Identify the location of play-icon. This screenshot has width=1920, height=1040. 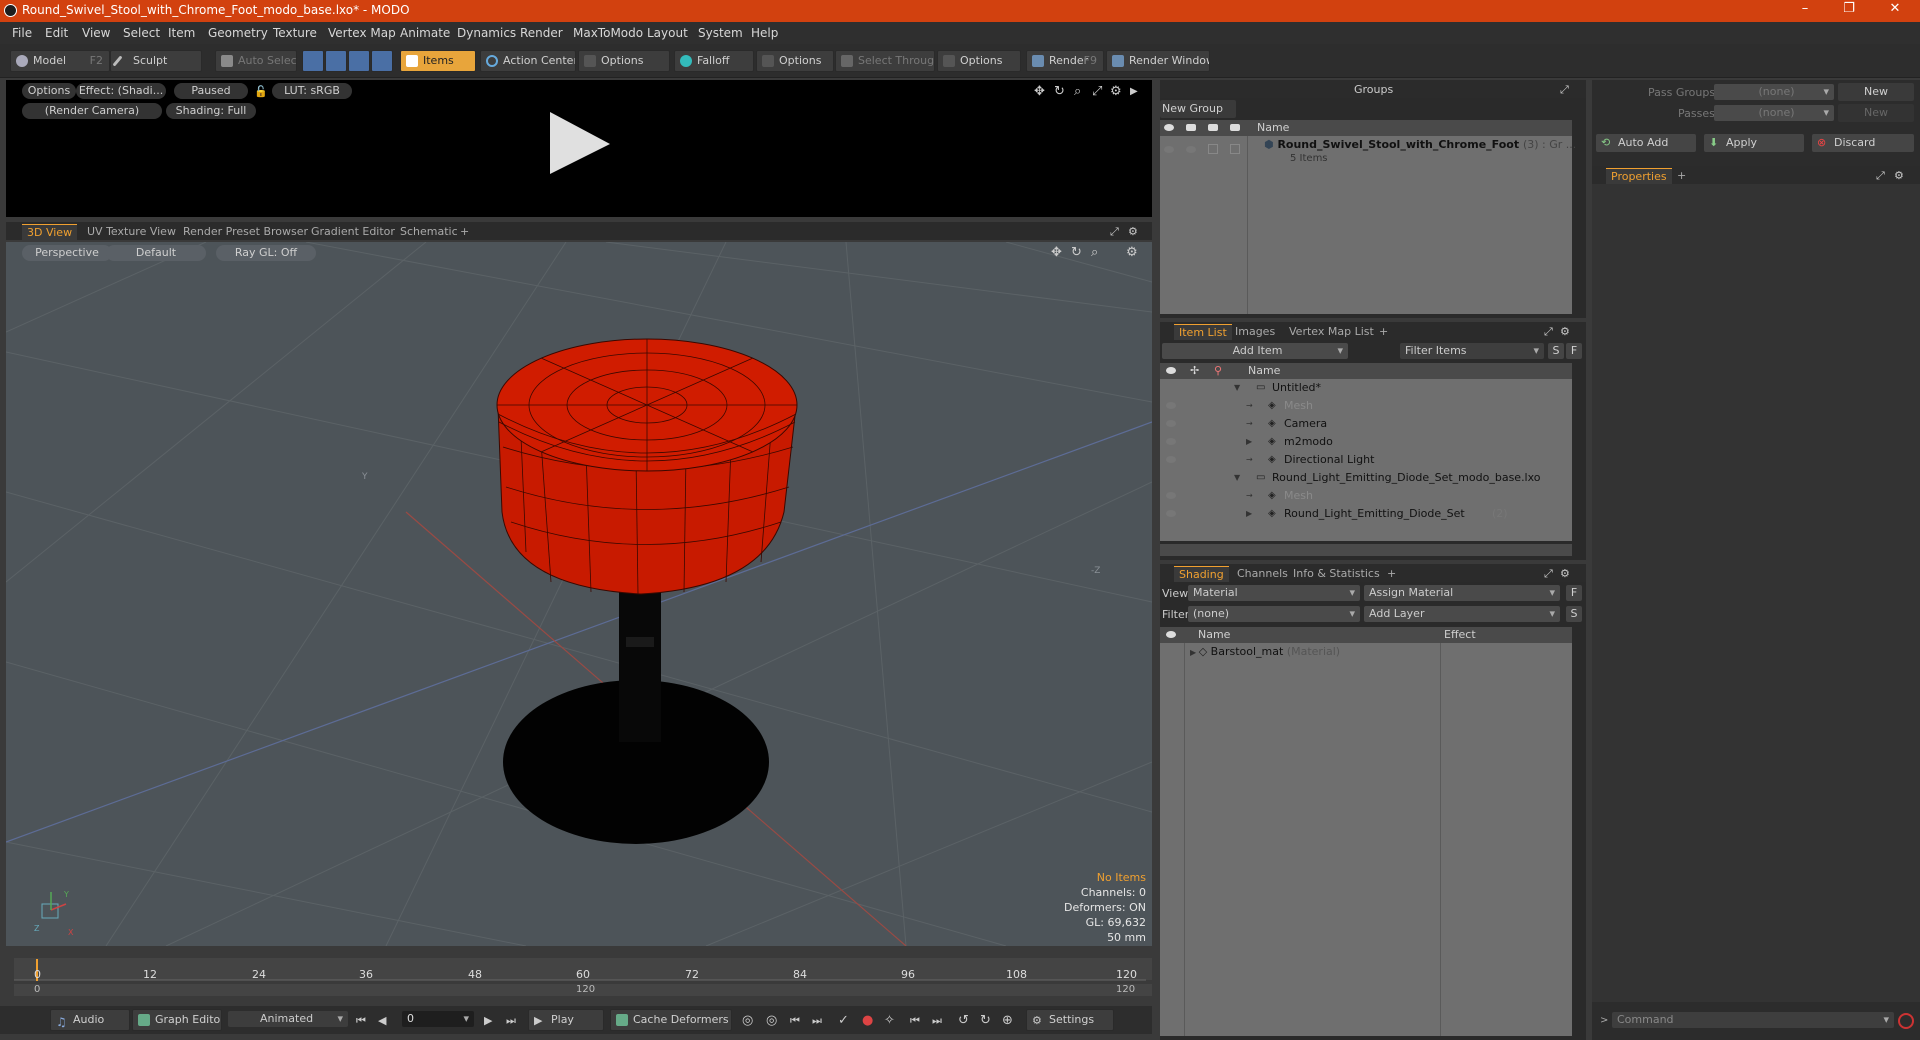
(579, 143).